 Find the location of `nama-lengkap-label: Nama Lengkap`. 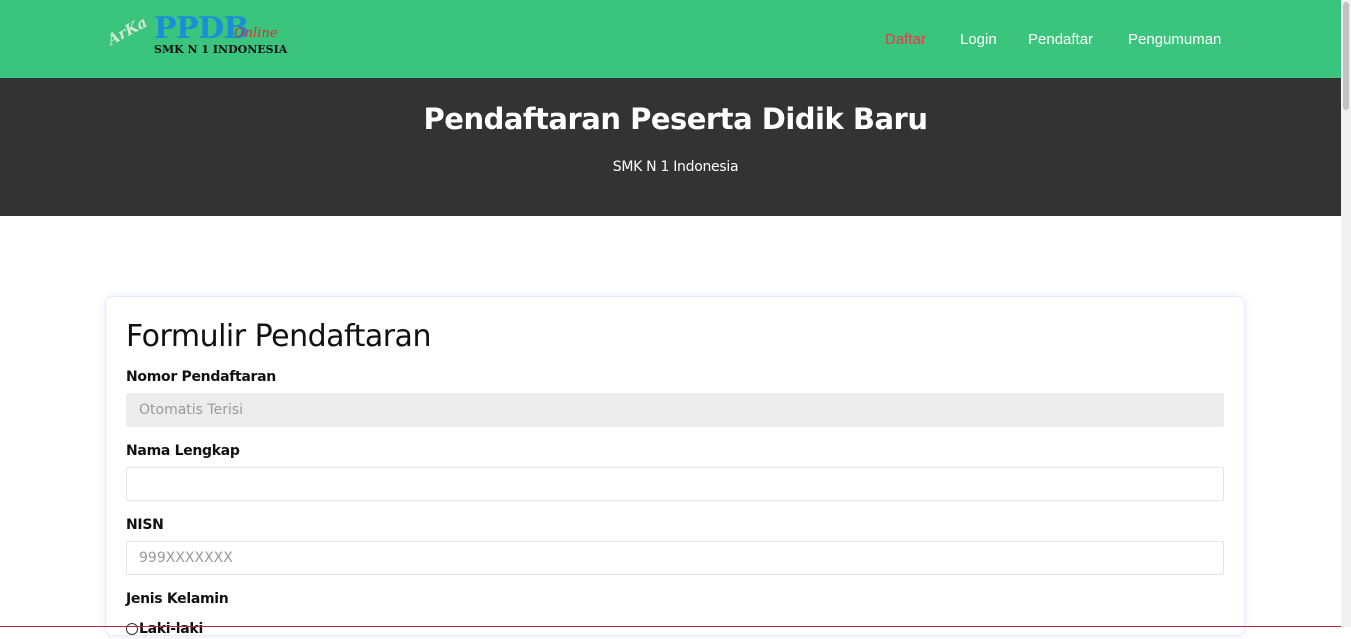

nama-lengkap-label: Nama Lengkap is located at coordinates (183, 451).